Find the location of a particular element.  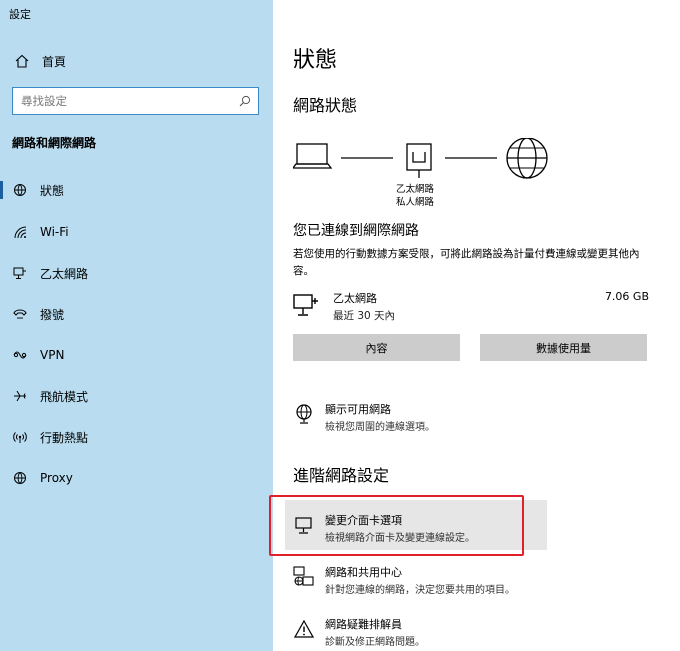

laptop-icon is located at coordinates (312, 156).